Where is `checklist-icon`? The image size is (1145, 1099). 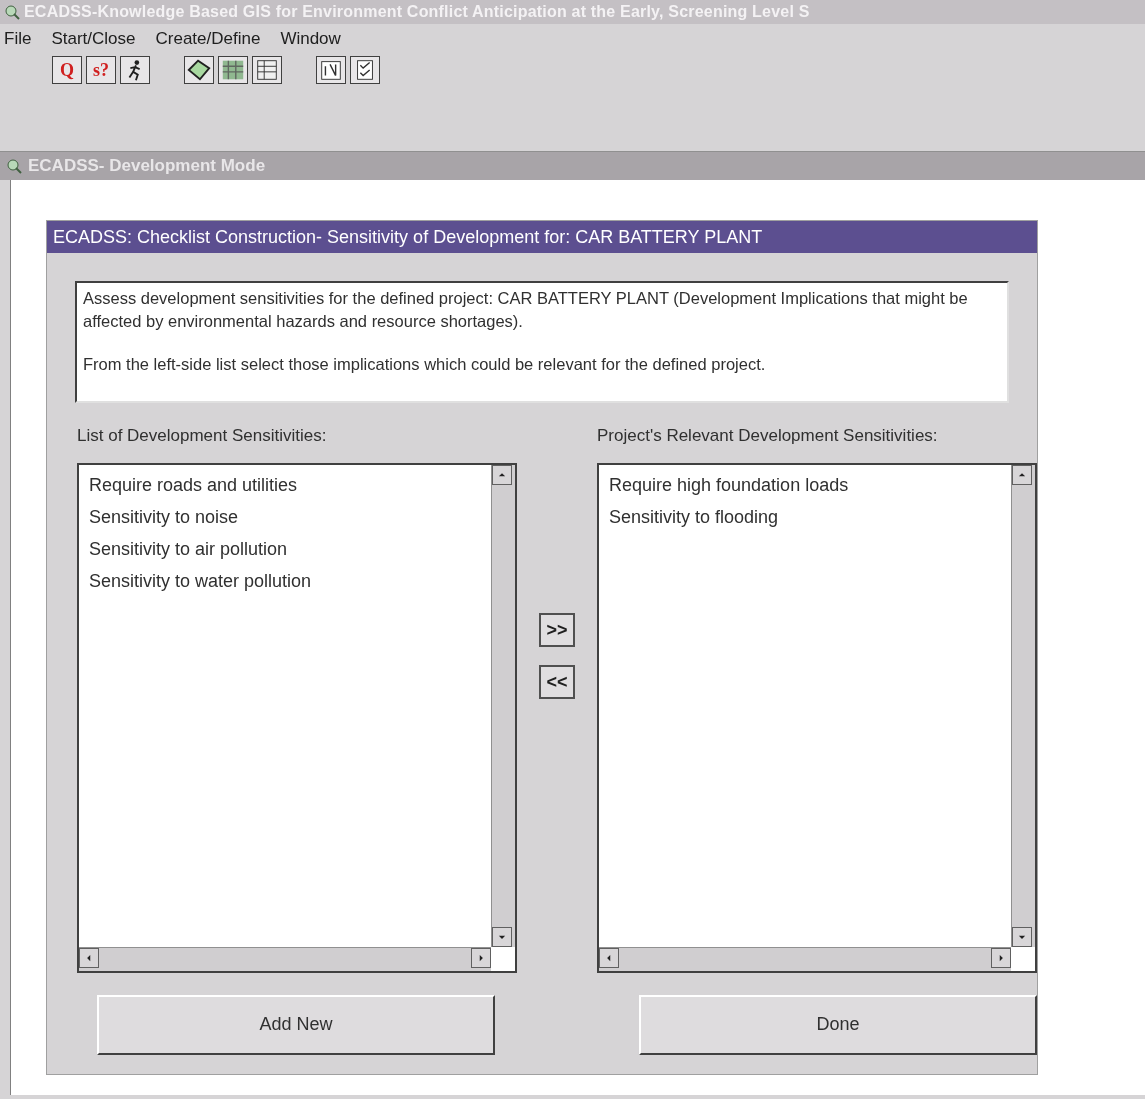
checklist-icon is located at coordinates (365, 70).